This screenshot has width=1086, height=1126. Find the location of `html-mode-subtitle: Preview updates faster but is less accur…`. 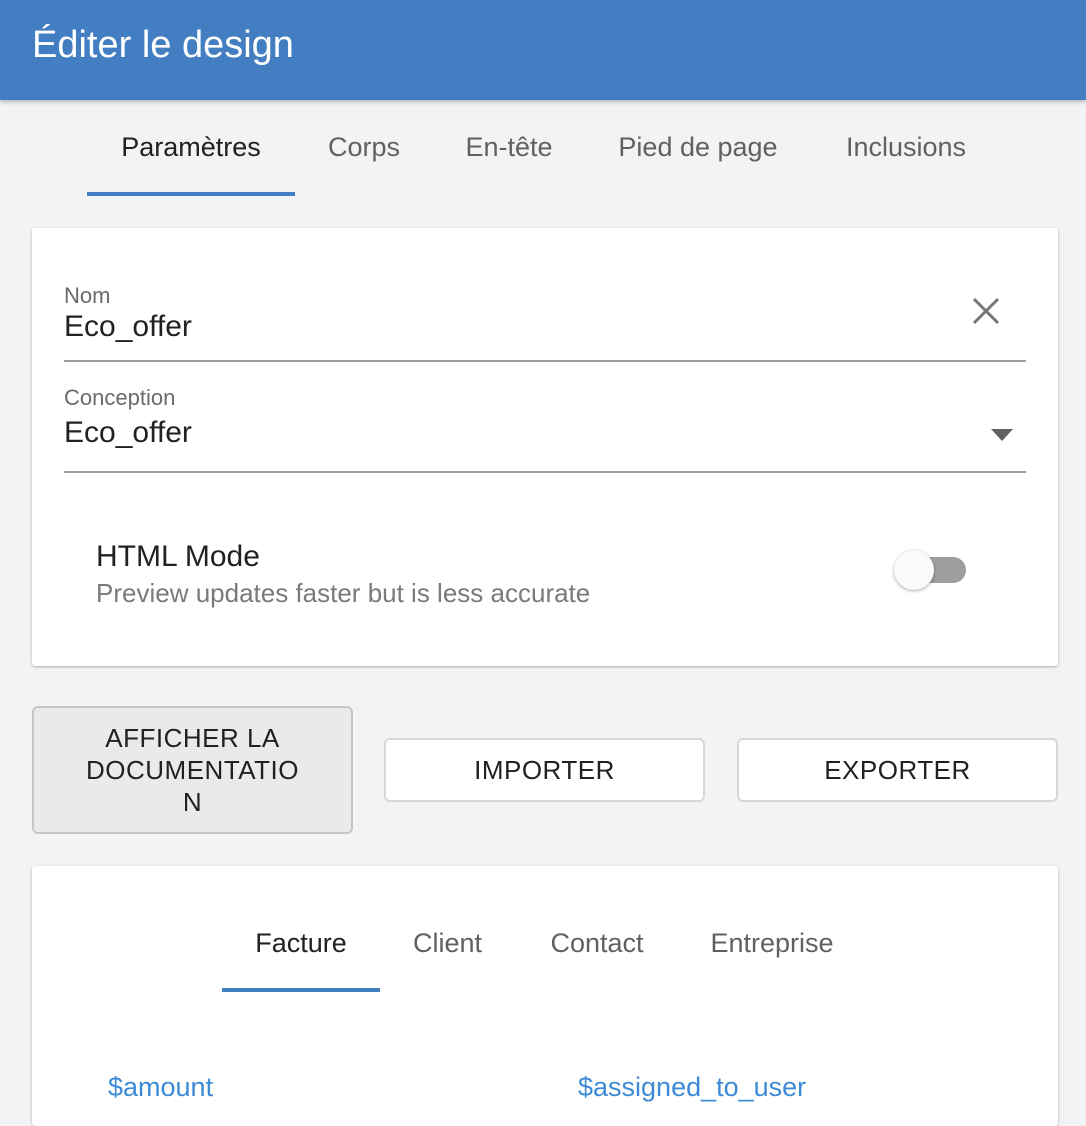

html-mode-subtitle: Preview updates faster but is less accur… is located at coordinates (343, 593).